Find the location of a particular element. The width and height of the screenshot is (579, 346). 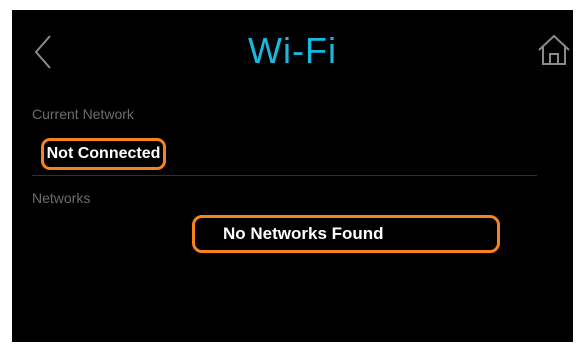

divider is located at coordinates (284, 175).